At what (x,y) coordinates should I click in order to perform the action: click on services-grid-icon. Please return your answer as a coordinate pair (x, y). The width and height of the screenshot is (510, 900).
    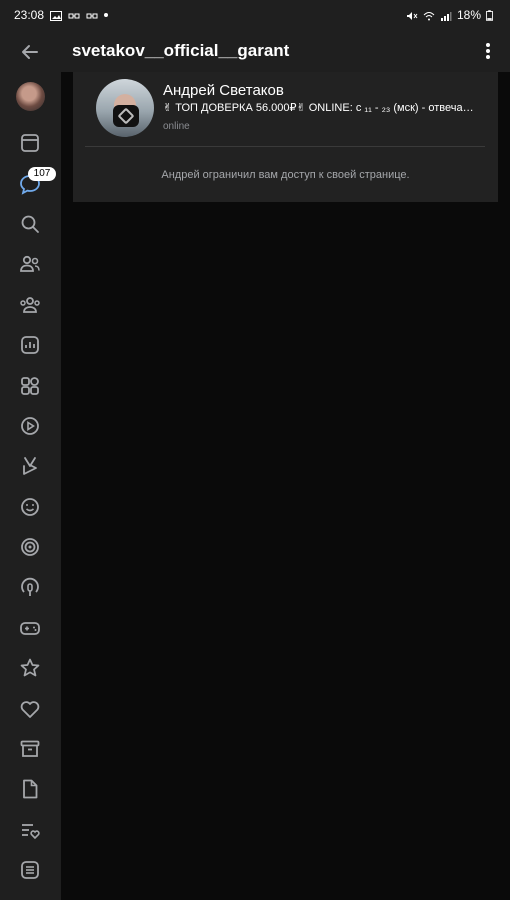
    Looking at the image, I should click on (30, 386).